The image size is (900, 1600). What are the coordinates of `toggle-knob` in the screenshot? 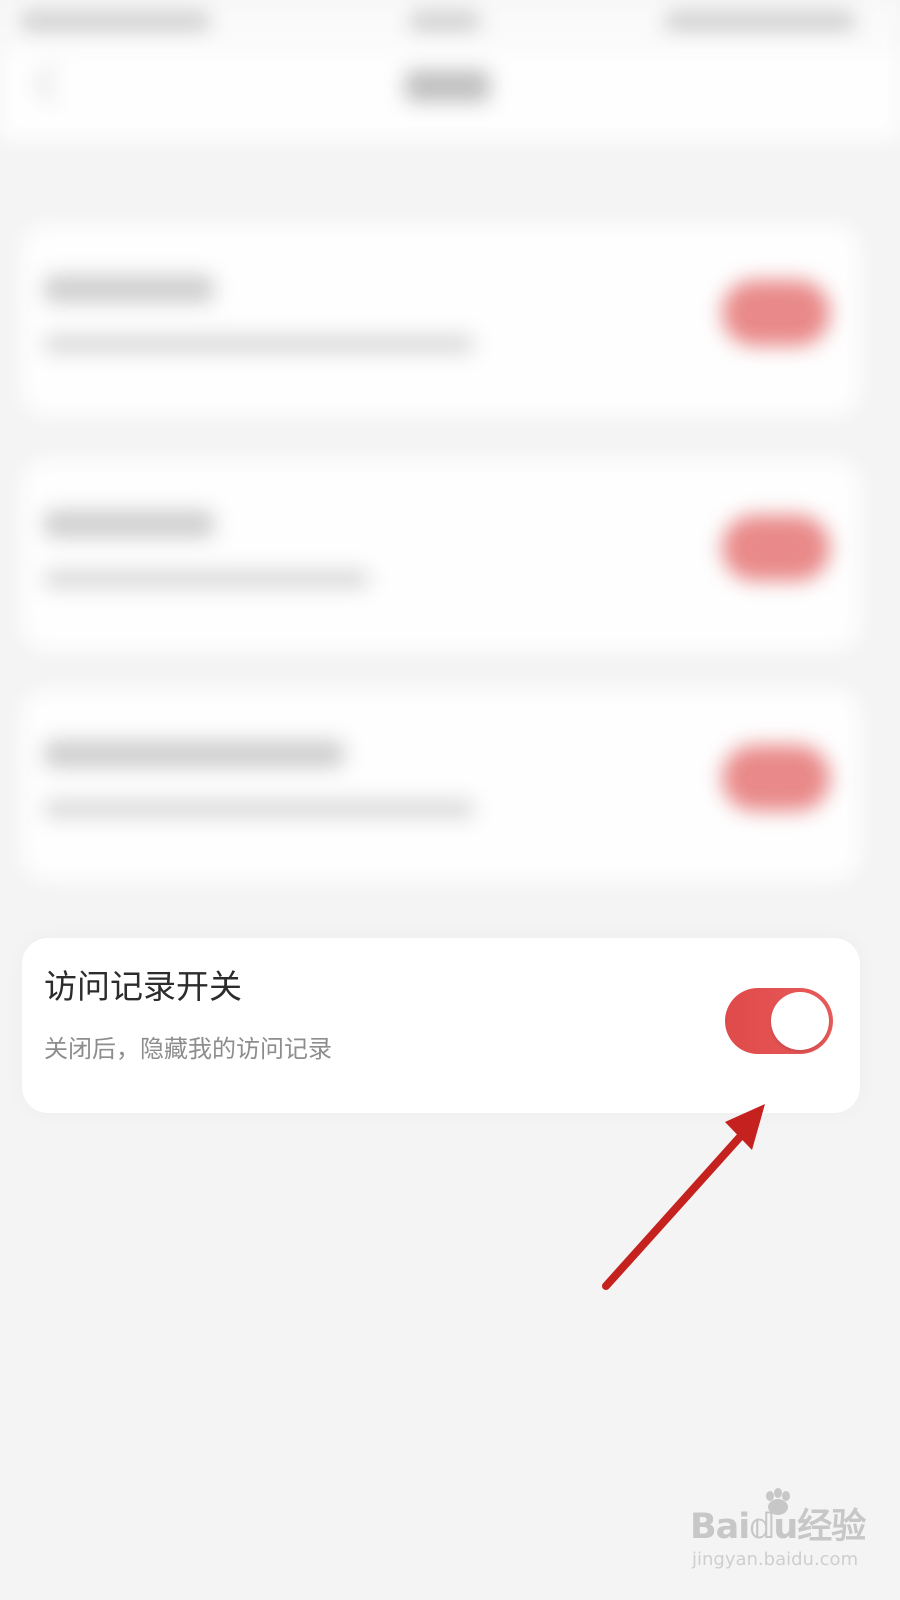 It's located at (800, 1021).